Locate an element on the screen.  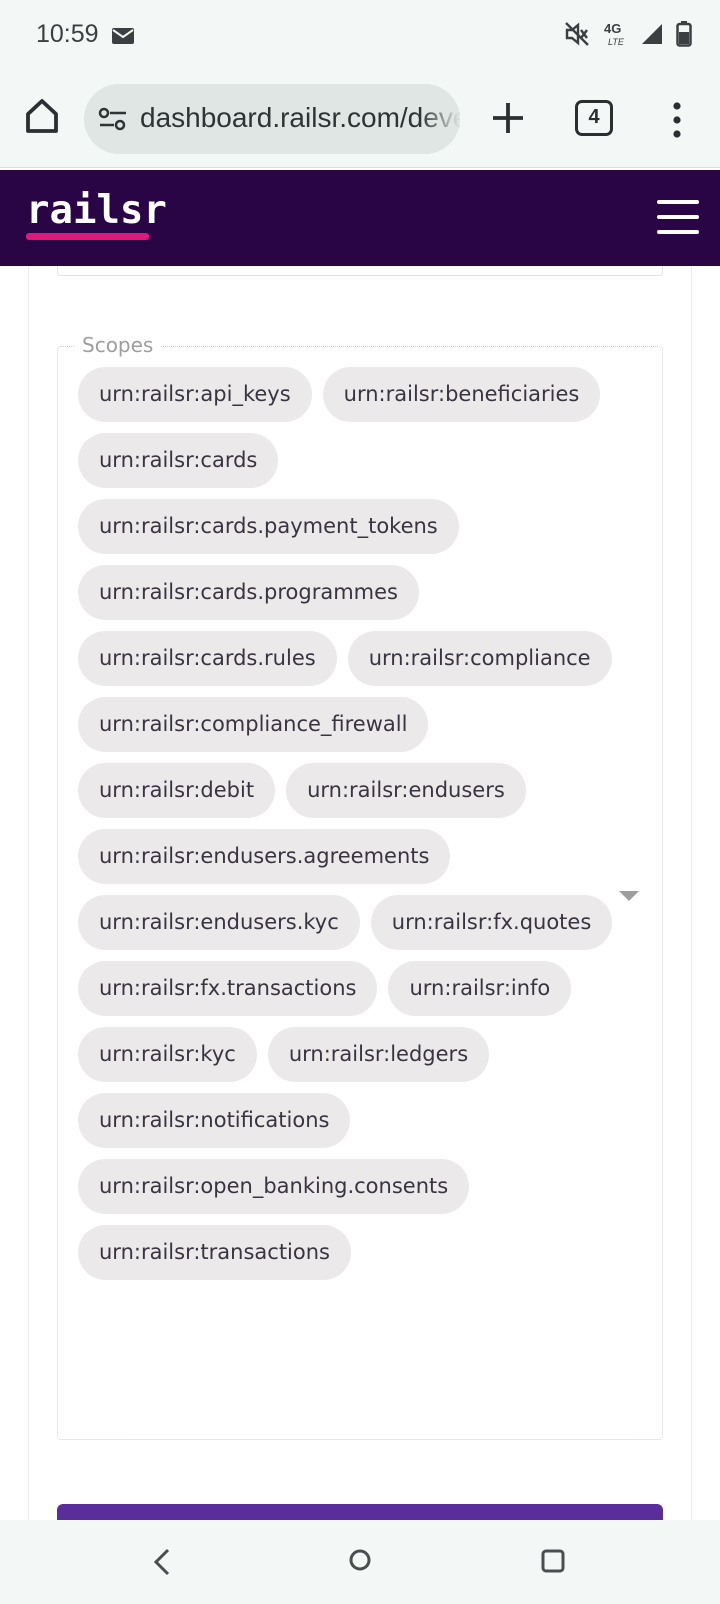
site-settings-icon is located at coordinates (113, 121).